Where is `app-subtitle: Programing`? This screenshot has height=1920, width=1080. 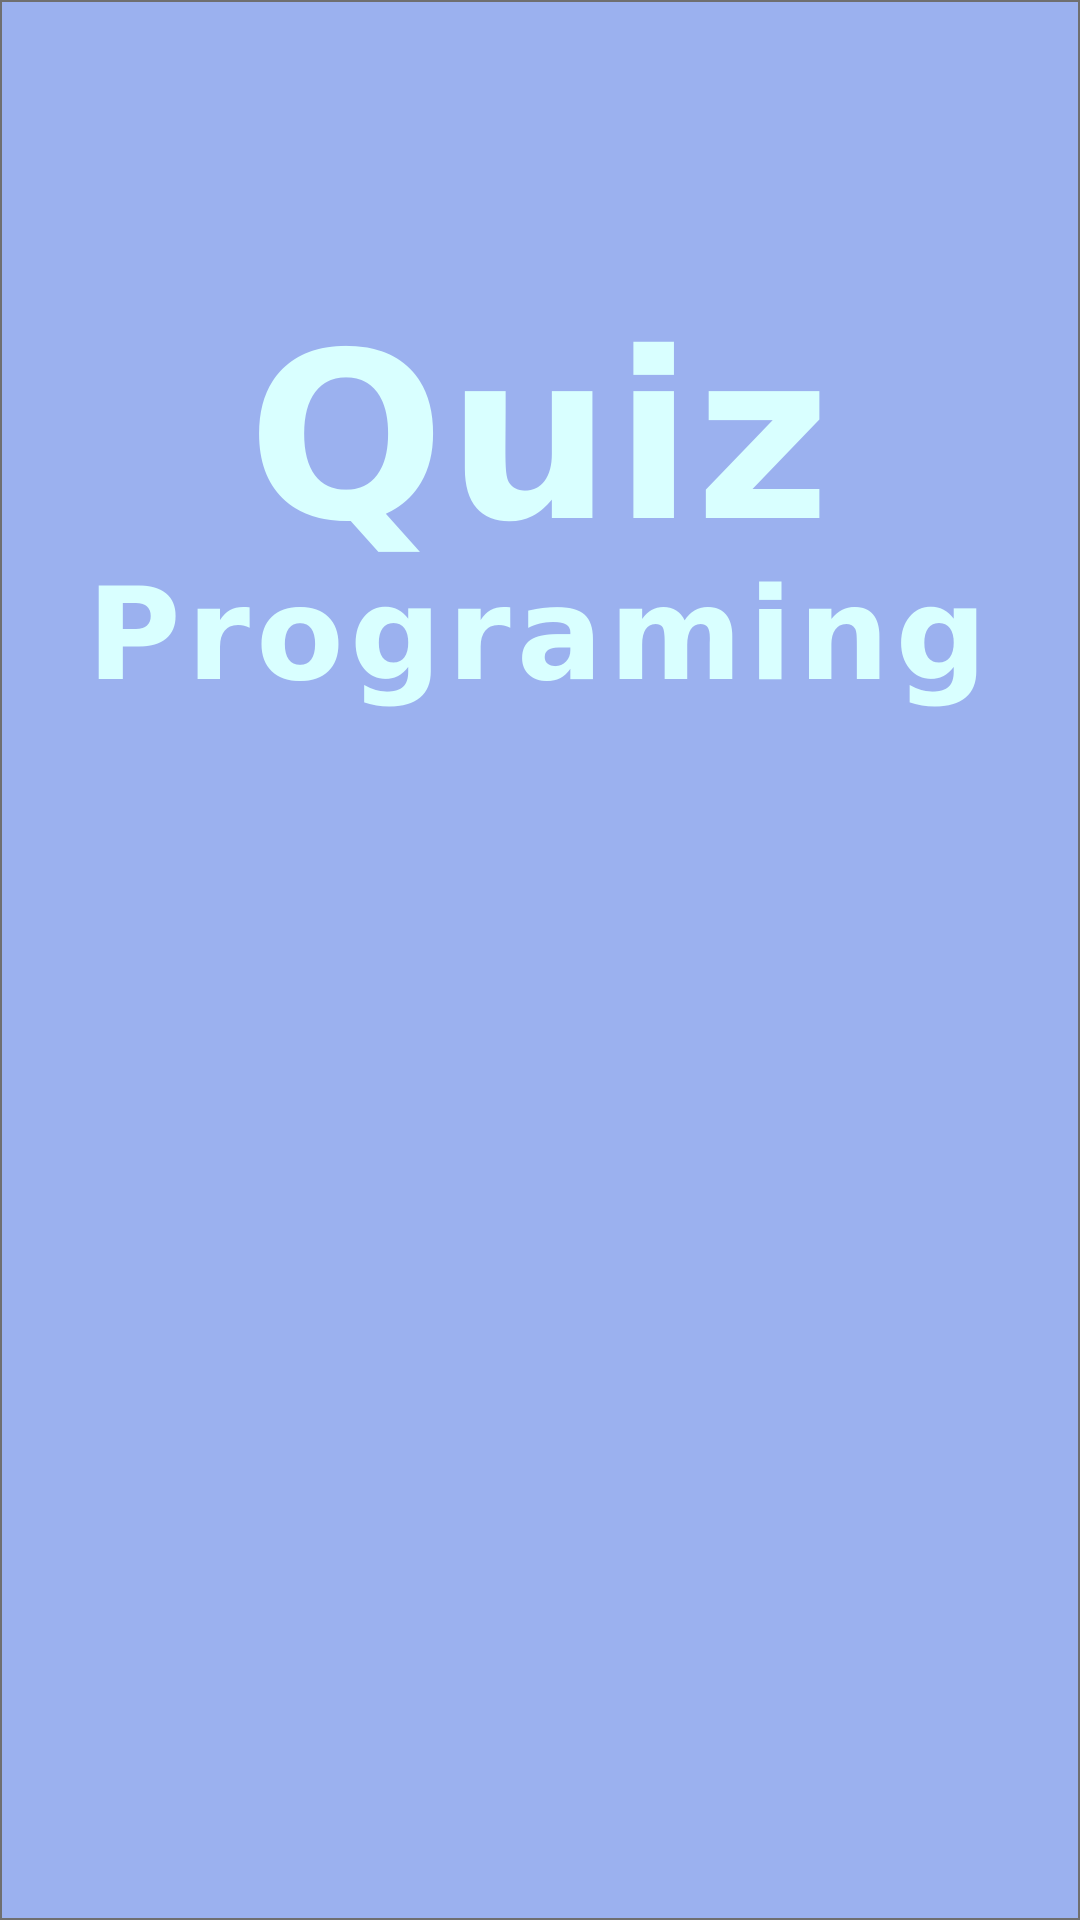 app-subtitle: Programing is located at coordinates (540, 635).